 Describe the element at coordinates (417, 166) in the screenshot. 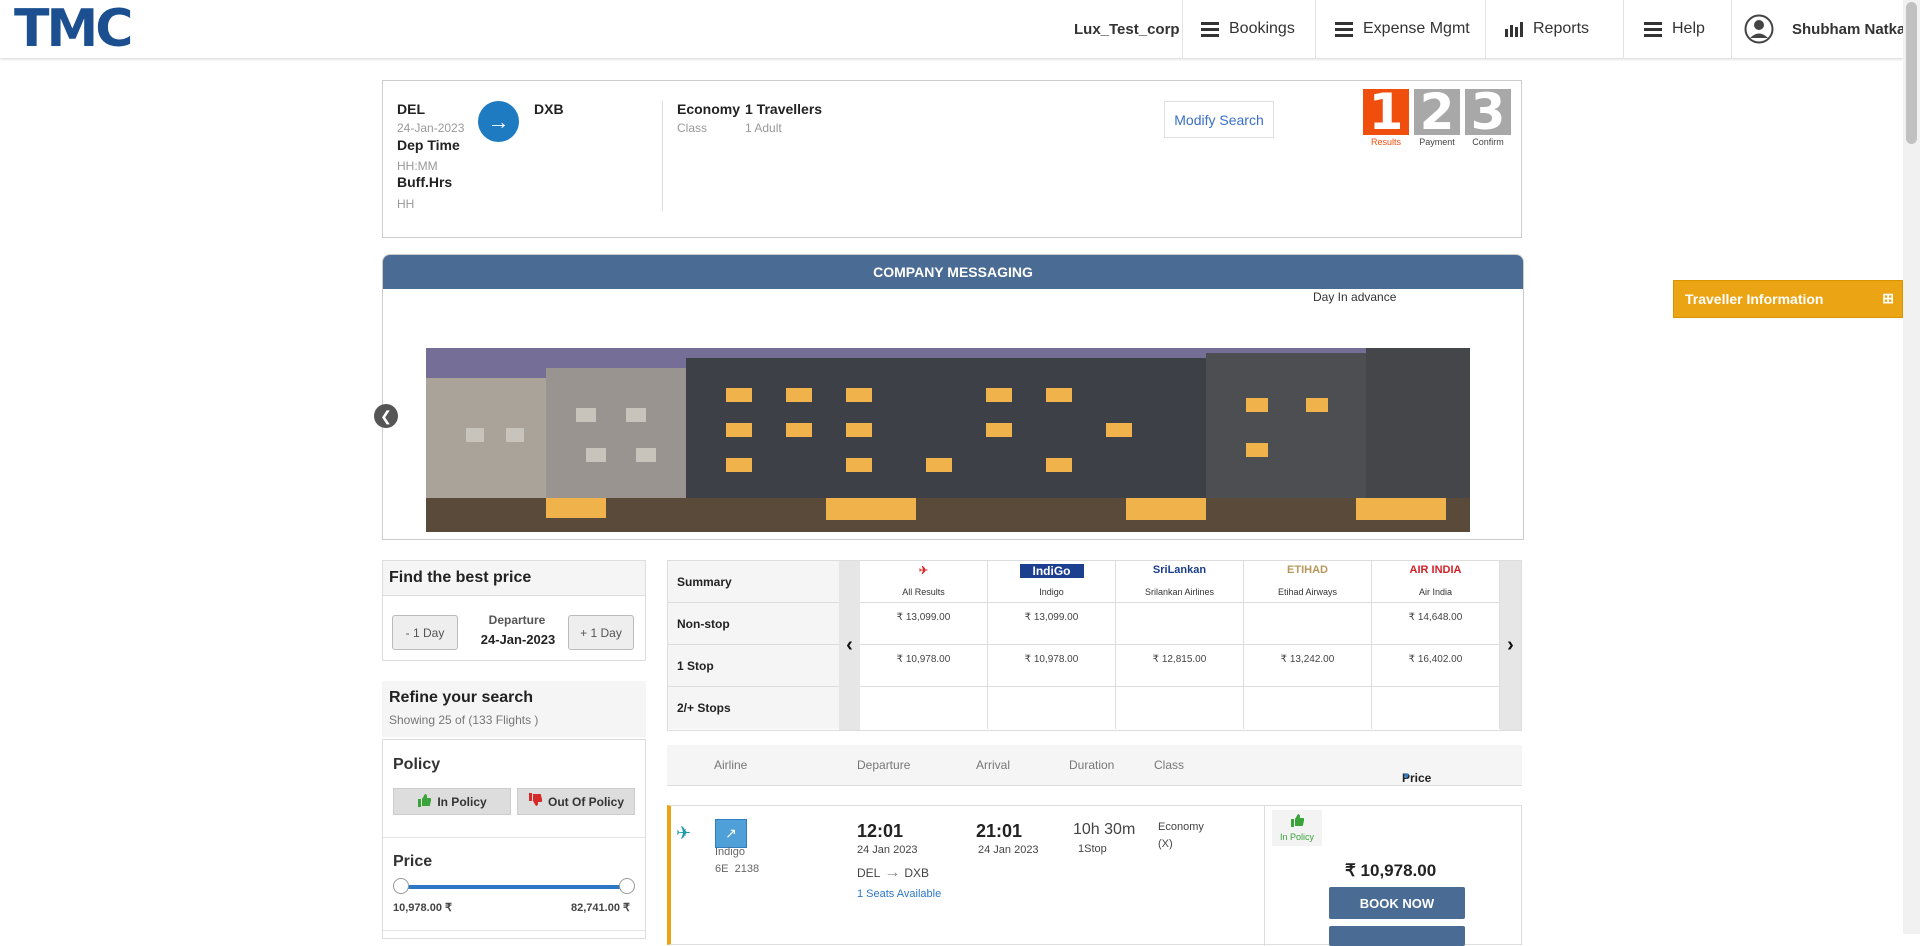

I see `dep-time-input: HH:MM` at that location.